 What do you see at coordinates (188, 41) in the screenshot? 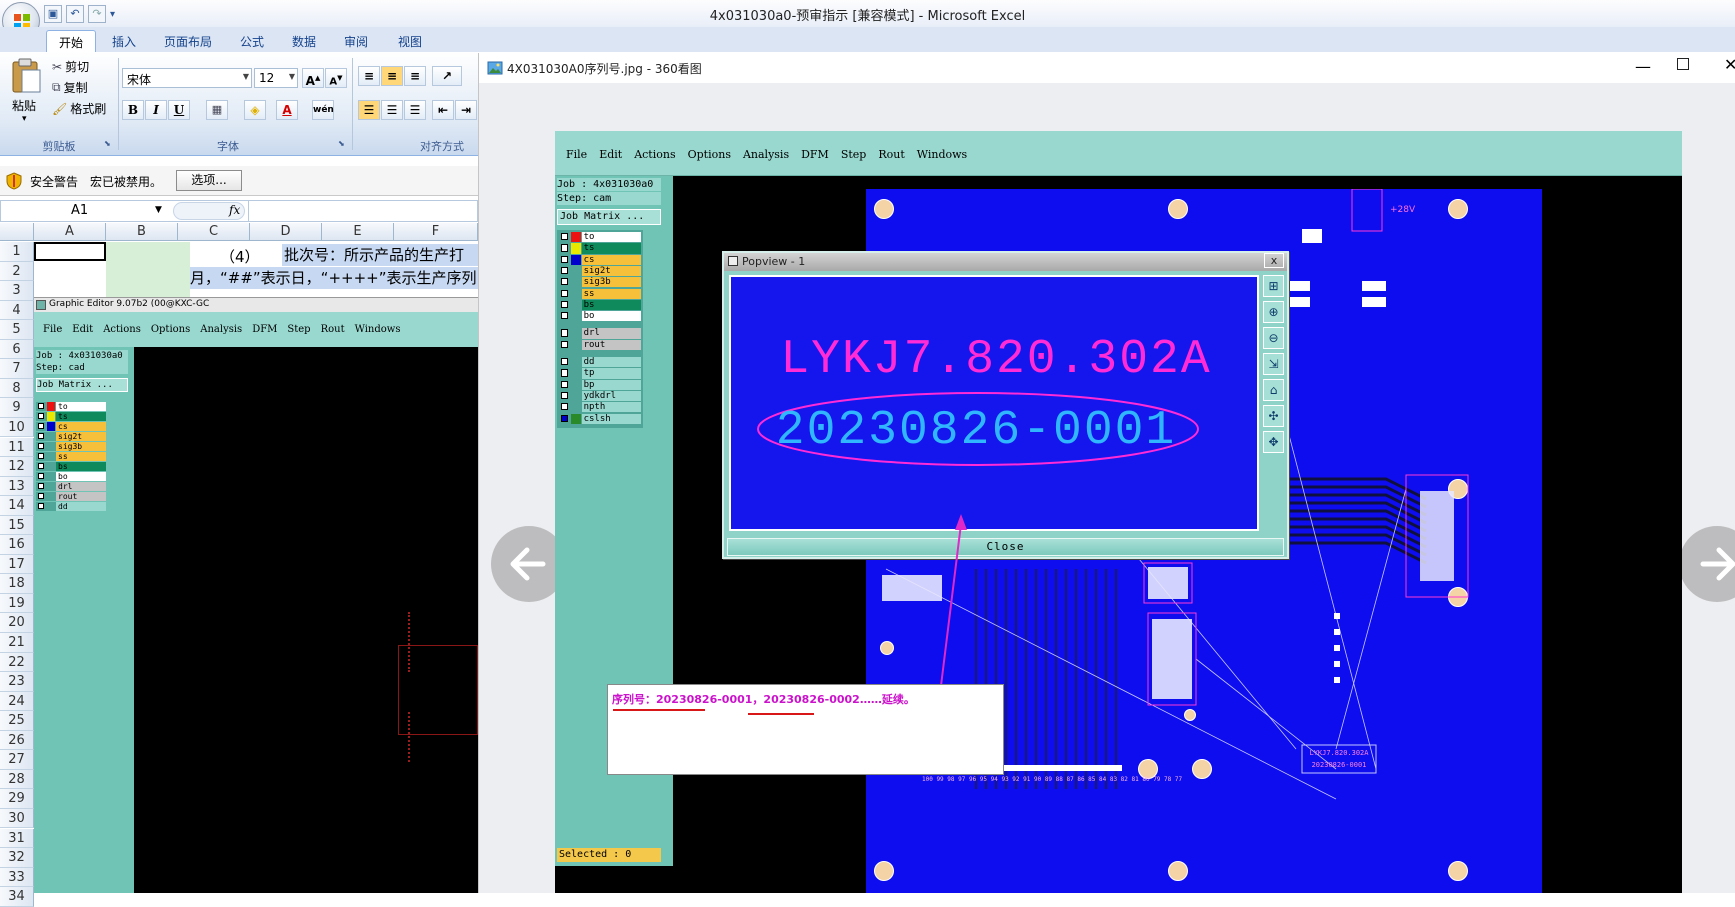
I see `tab-page-layout: 页面布局` at bounding box center [188, 41].